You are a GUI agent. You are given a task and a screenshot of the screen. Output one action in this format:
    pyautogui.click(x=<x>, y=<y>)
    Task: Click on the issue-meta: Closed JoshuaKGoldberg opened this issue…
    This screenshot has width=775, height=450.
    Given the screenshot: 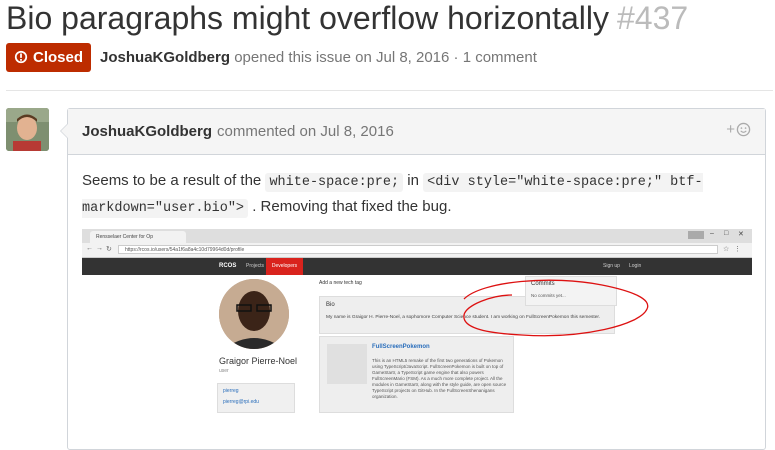 What is the action you would take?
    pyautogui.click(x=271, y=57)
    